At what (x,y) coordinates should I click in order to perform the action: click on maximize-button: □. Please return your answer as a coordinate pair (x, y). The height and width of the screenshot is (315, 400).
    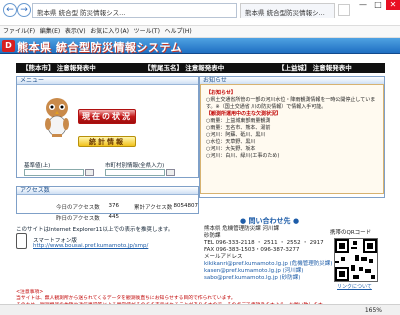
    Looking at the image, I should click on (378, 5).